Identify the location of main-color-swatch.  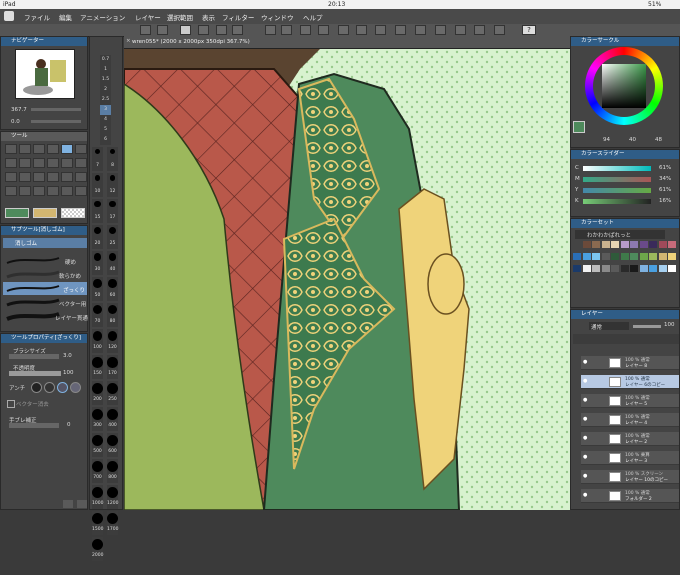
(17, 213).